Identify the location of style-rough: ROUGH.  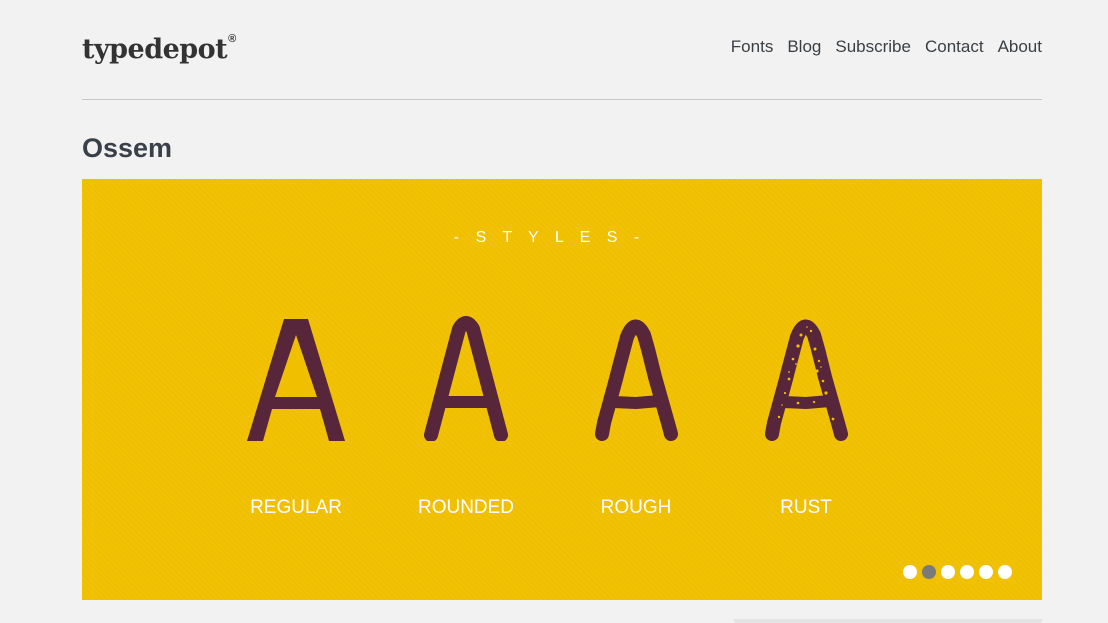
(636, 409).